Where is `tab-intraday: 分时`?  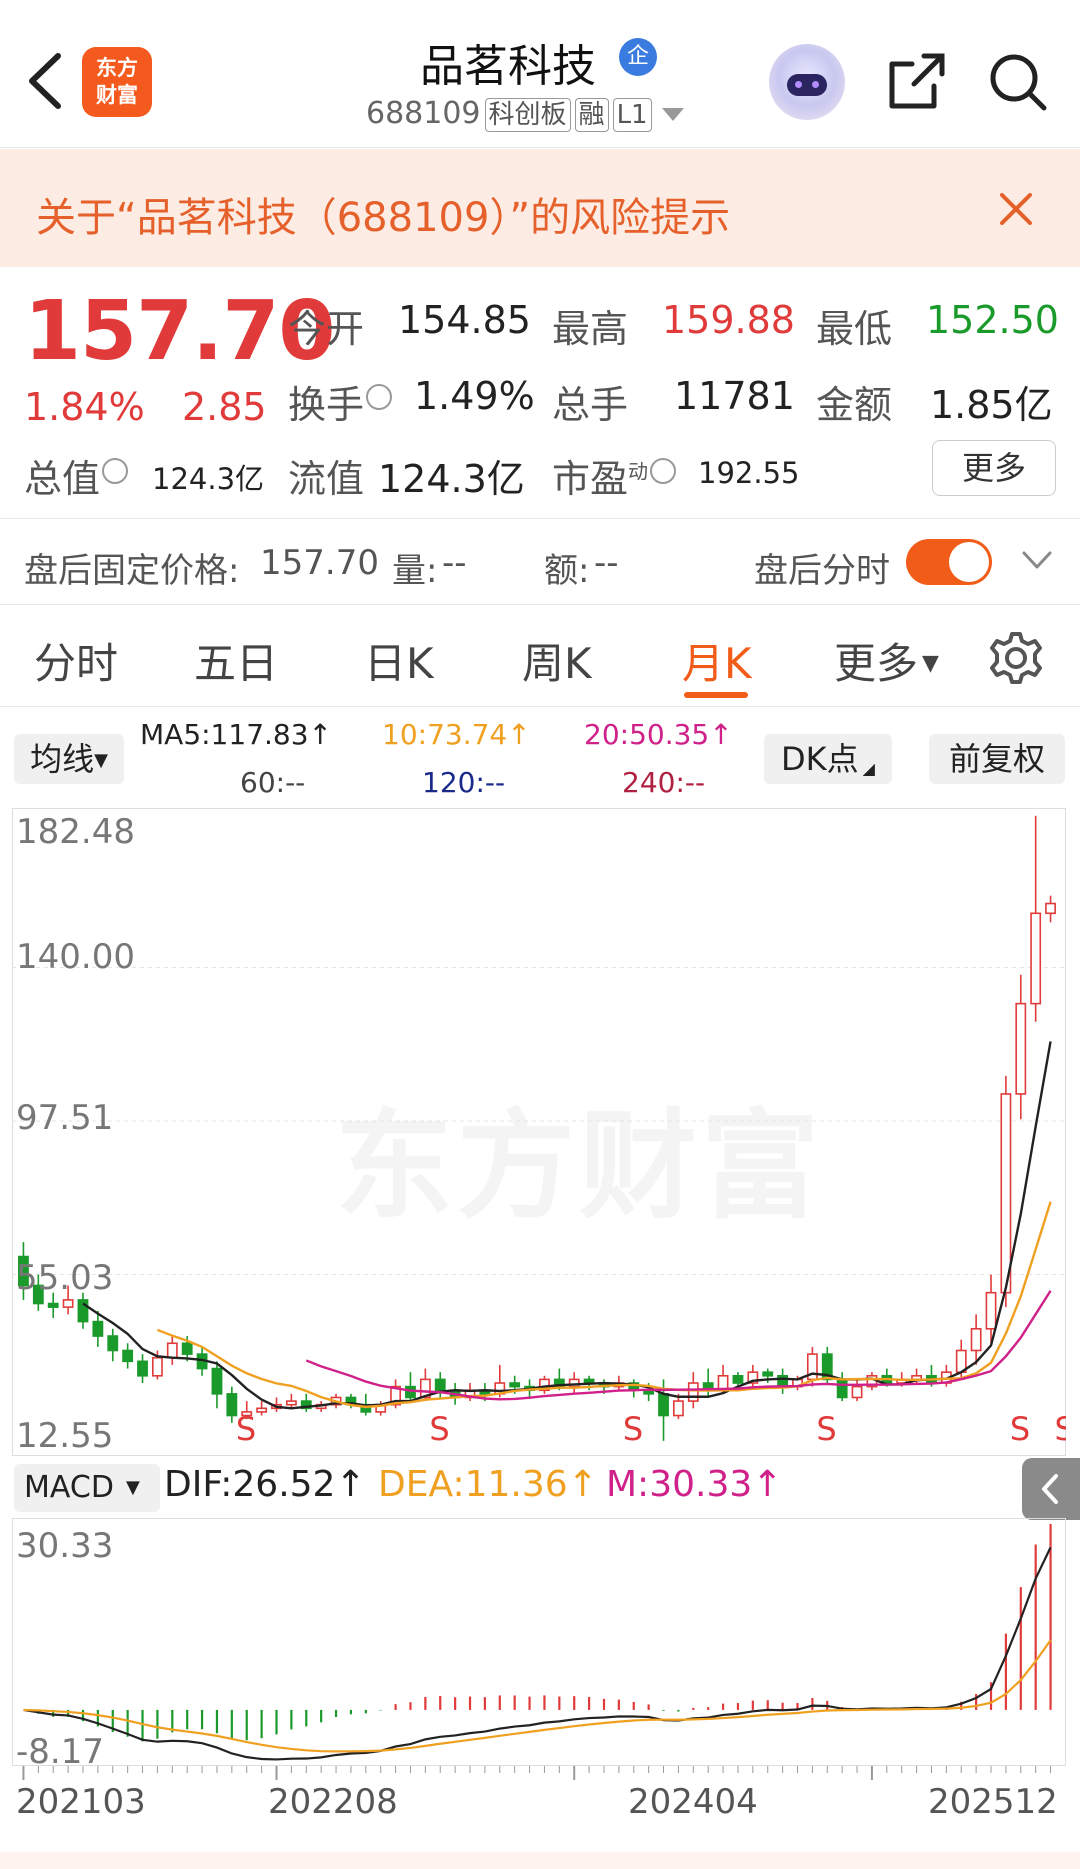 tab-intraday: 分时 is located at coordinates (76, 660).